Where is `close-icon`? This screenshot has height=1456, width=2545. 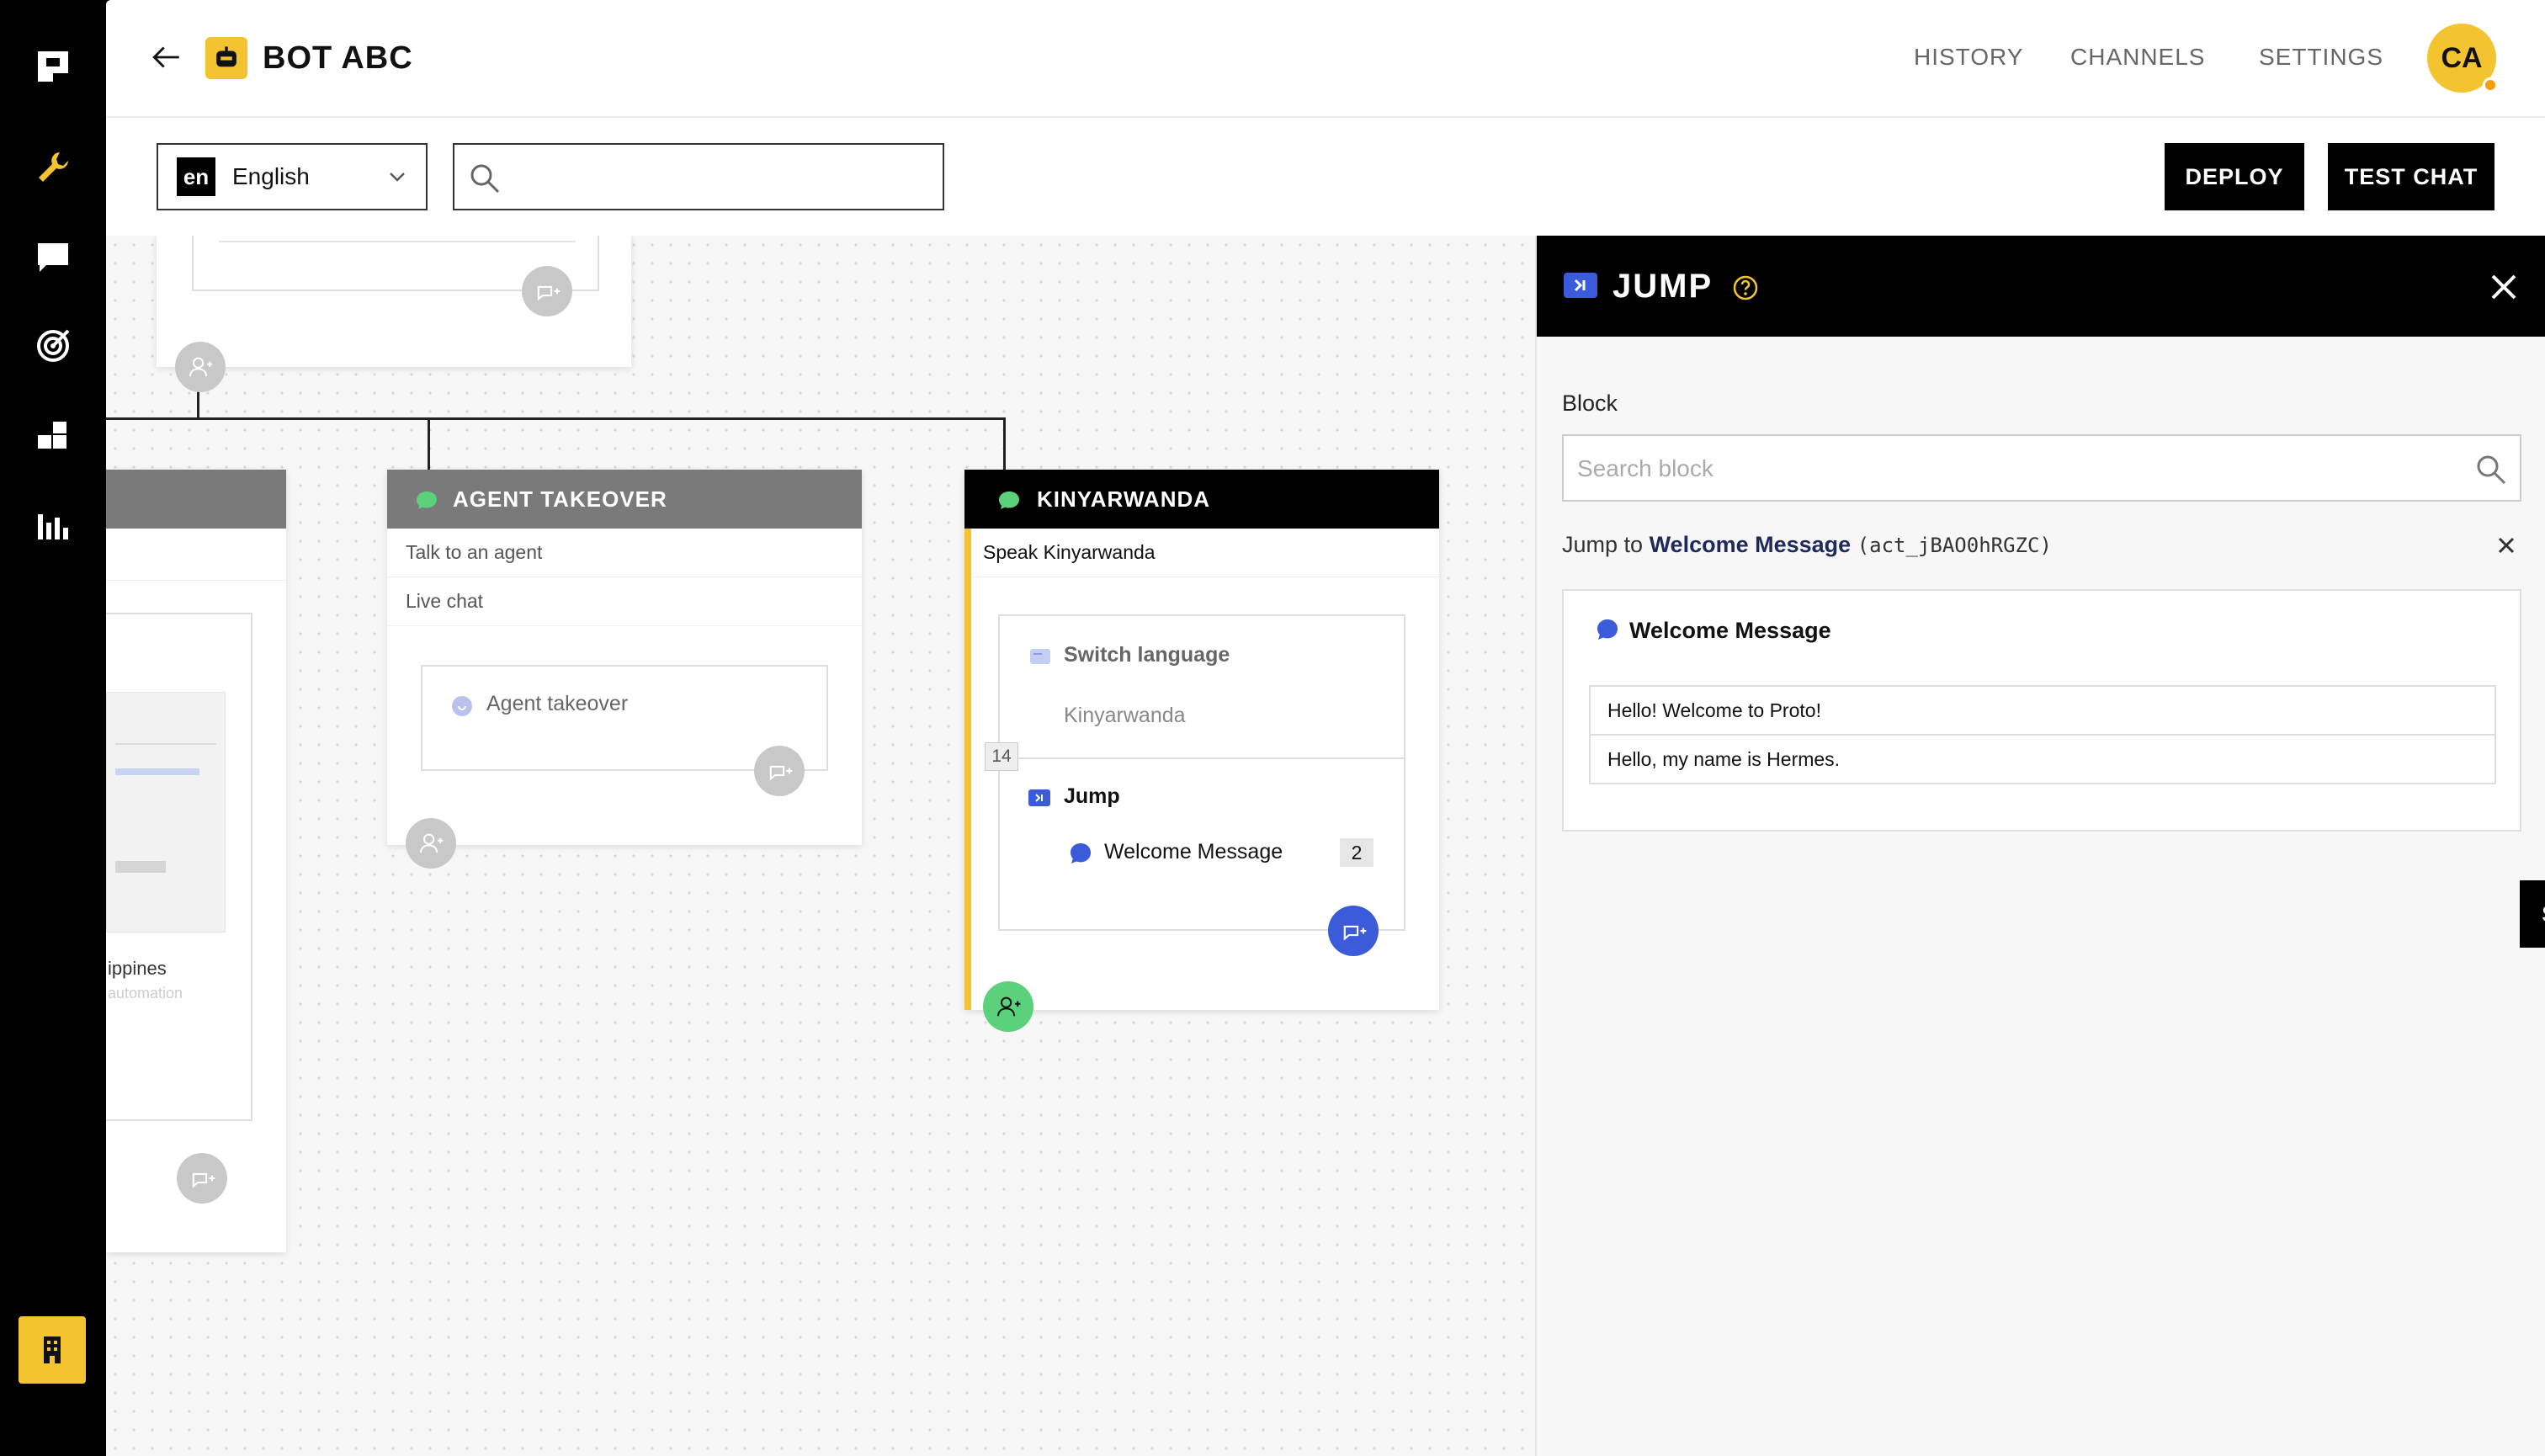 close-icon is located at coordinates (2504, 287).